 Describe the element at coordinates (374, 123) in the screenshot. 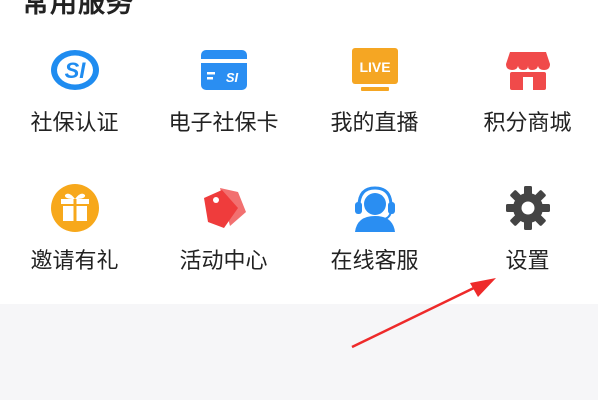

I see `service-label: 我的直播` at that location.